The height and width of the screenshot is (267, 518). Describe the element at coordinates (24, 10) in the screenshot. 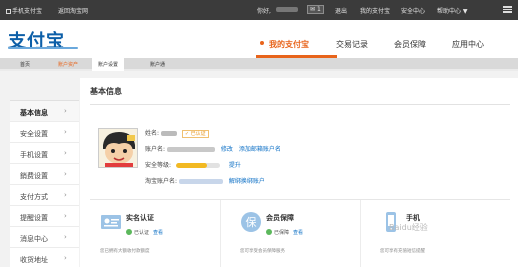

I see `phone-alipay-link: 手机支付宝` at that location.